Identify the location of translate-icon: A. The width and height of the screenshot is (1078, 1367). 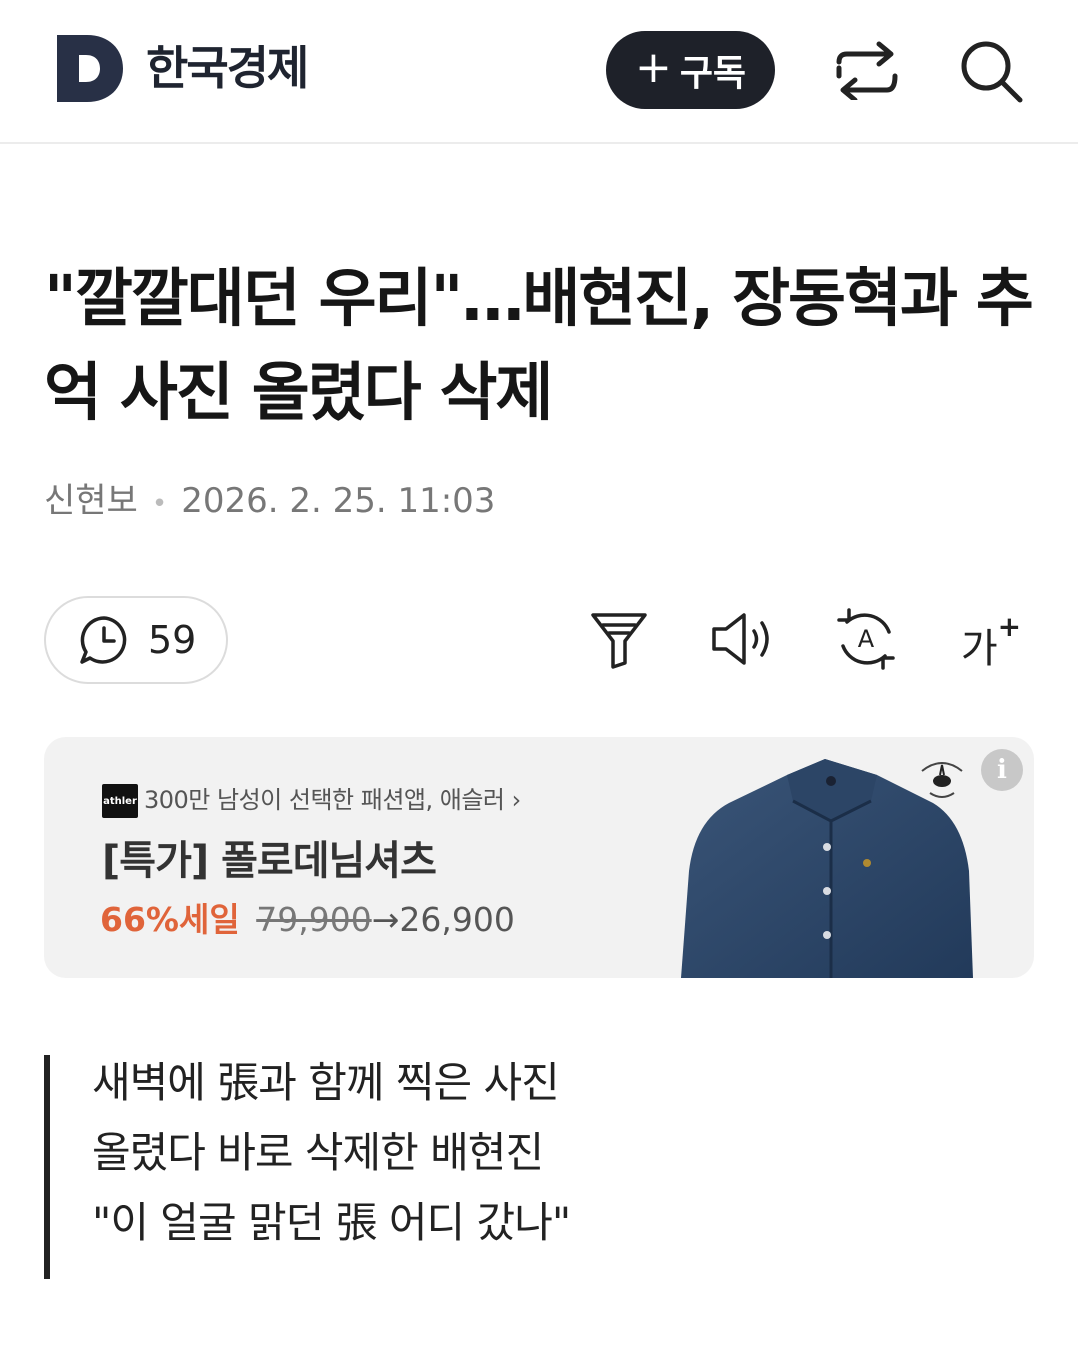
(866, 639).